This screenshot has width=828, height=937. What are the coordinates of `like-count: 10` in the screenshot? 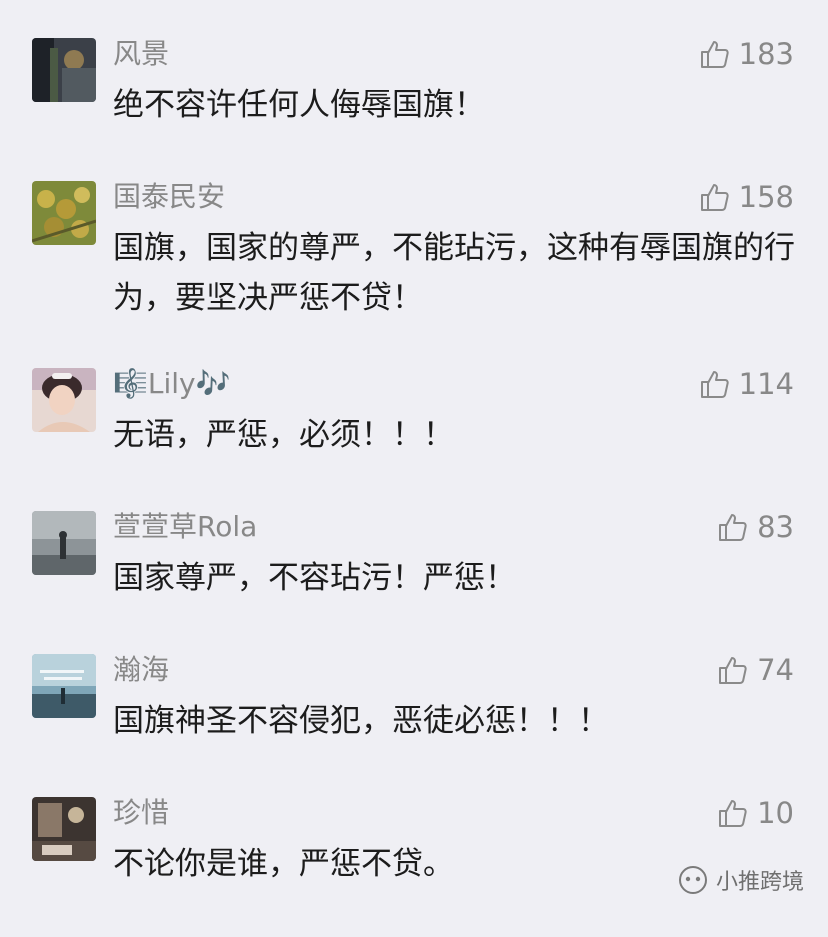 It's located at (775, 813).